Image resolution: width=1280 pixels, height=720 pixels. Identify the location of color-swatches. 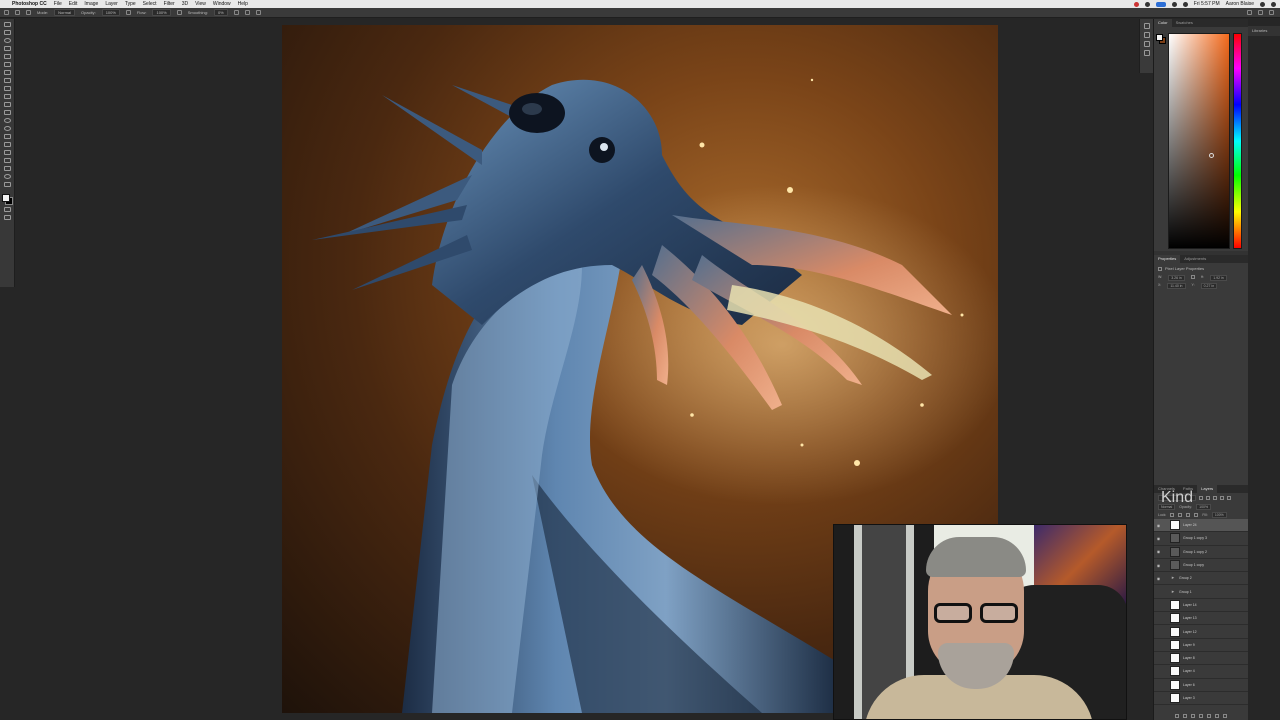
(7, 199).